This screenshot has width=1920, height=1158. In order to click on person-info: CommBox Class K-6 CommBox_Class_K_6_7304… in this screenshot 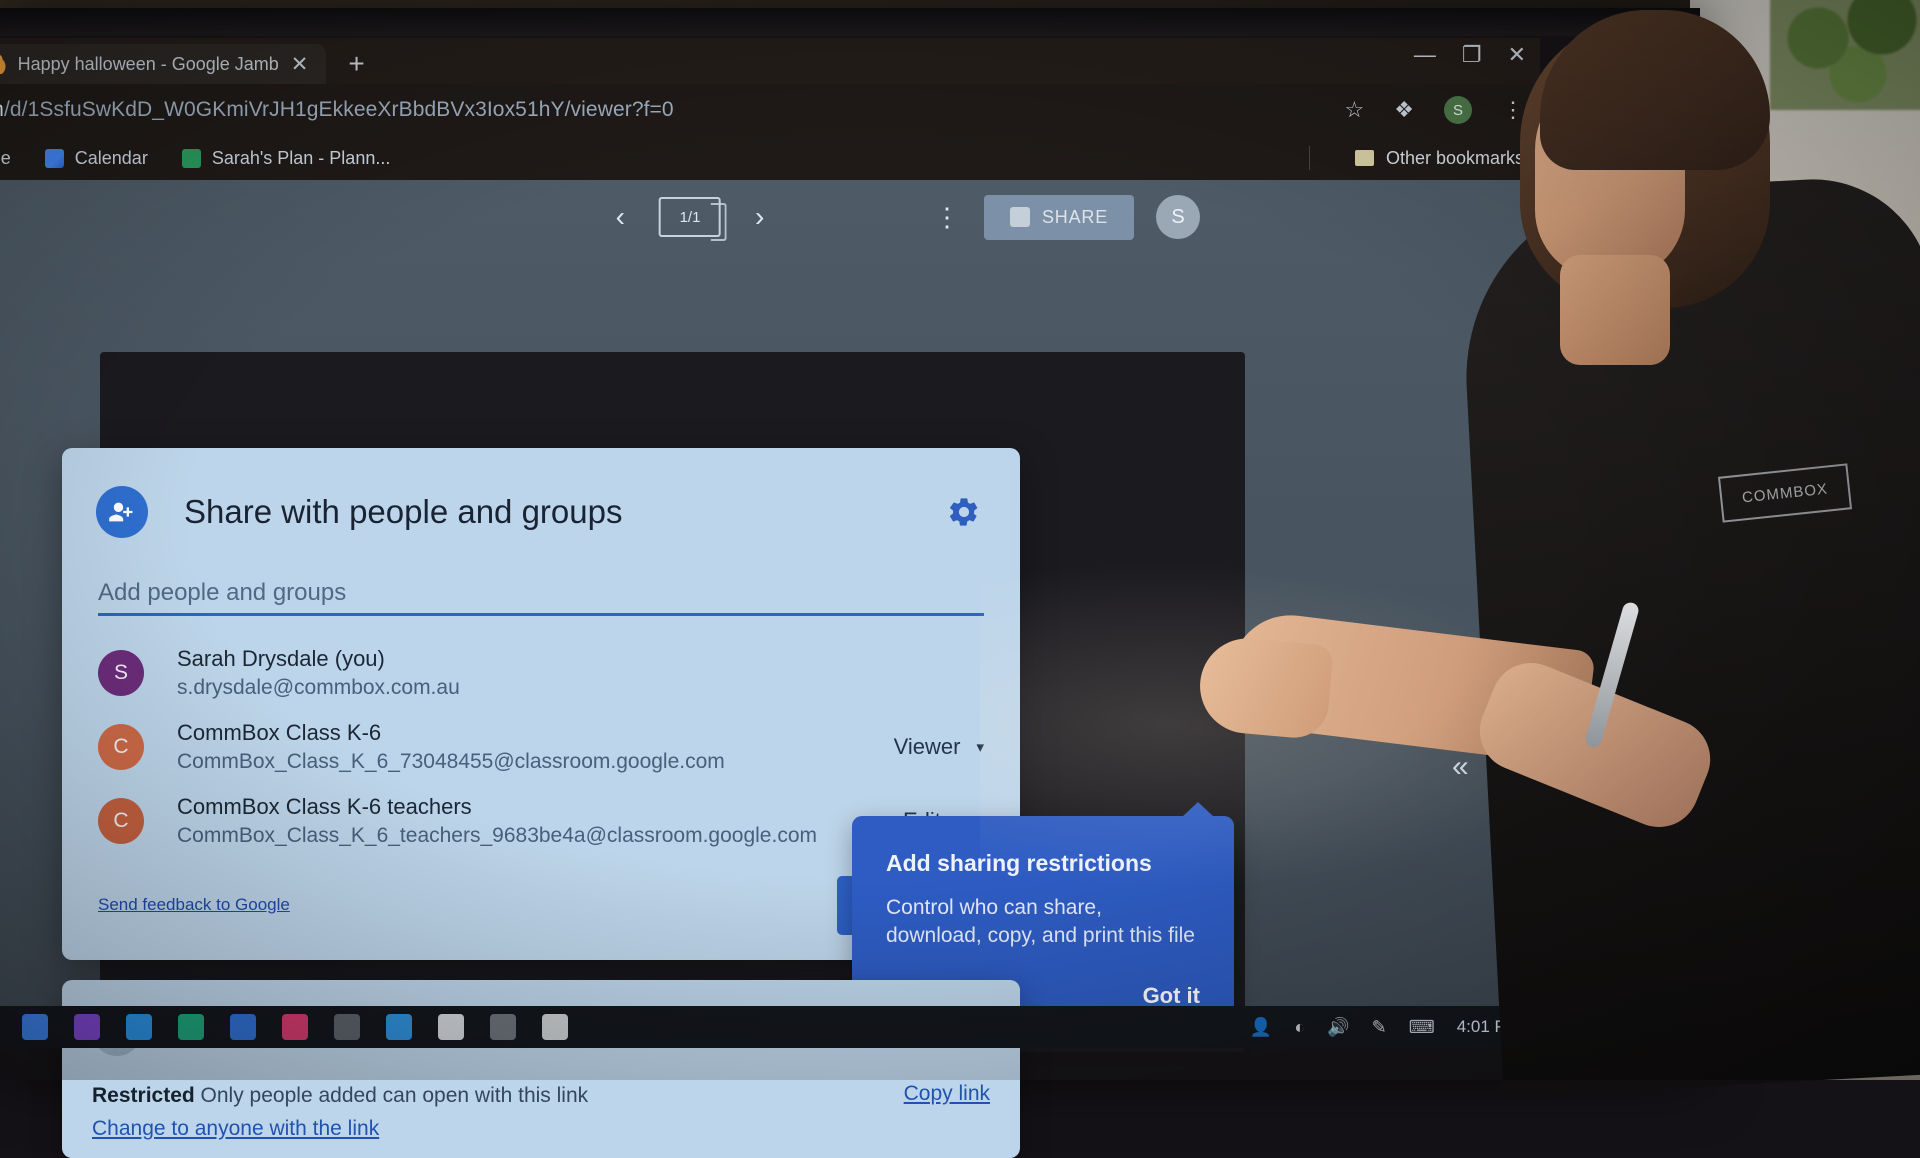, I will do `click(434, 747)`.